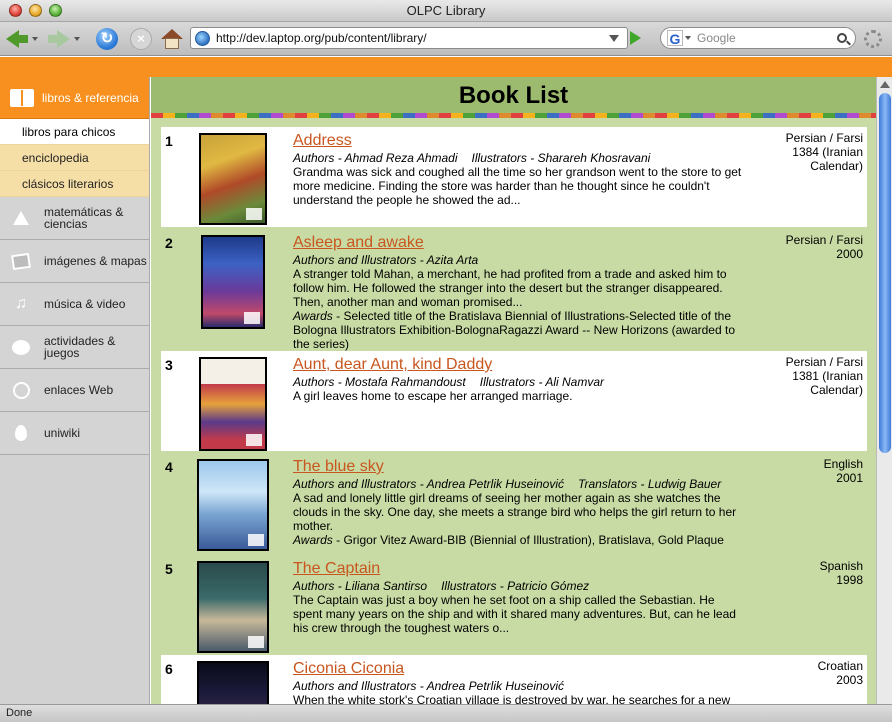 The image size is (892, 722). Describe the element at coordinates (21, 347) in the screenshot. I see `palette-icon` at that location.